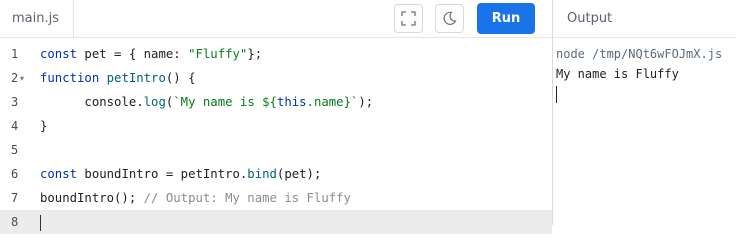 The width and height of the screenshot is (736, 240). I want to click on code-line: 1 const pet = { name: "Fluffy"};, so click(276, 54).